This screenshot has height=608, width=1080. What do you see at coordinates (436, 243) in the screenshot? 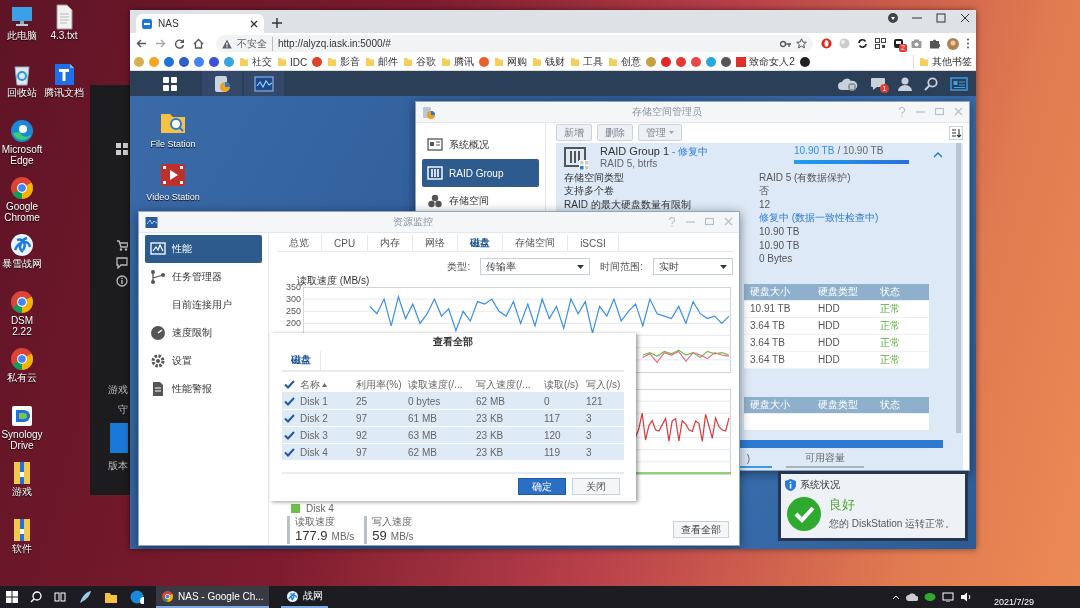
I see `tab: 网络` at bounding box center [436, 243].